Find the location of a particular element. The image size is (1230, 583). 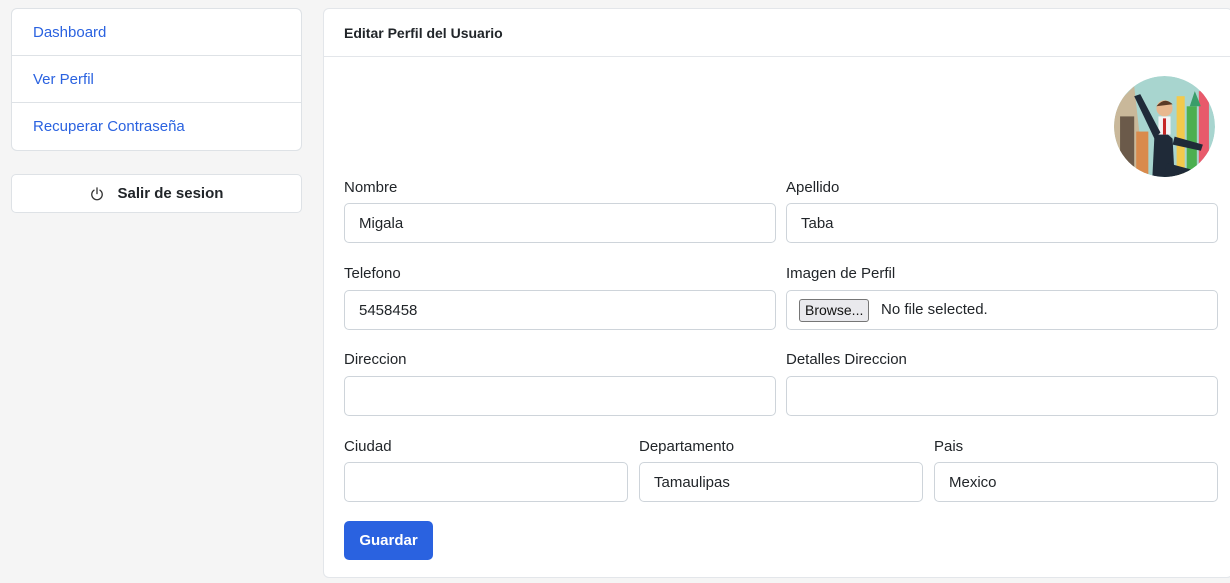

direccion-label: Direccion is located at coordinates (375, 359).